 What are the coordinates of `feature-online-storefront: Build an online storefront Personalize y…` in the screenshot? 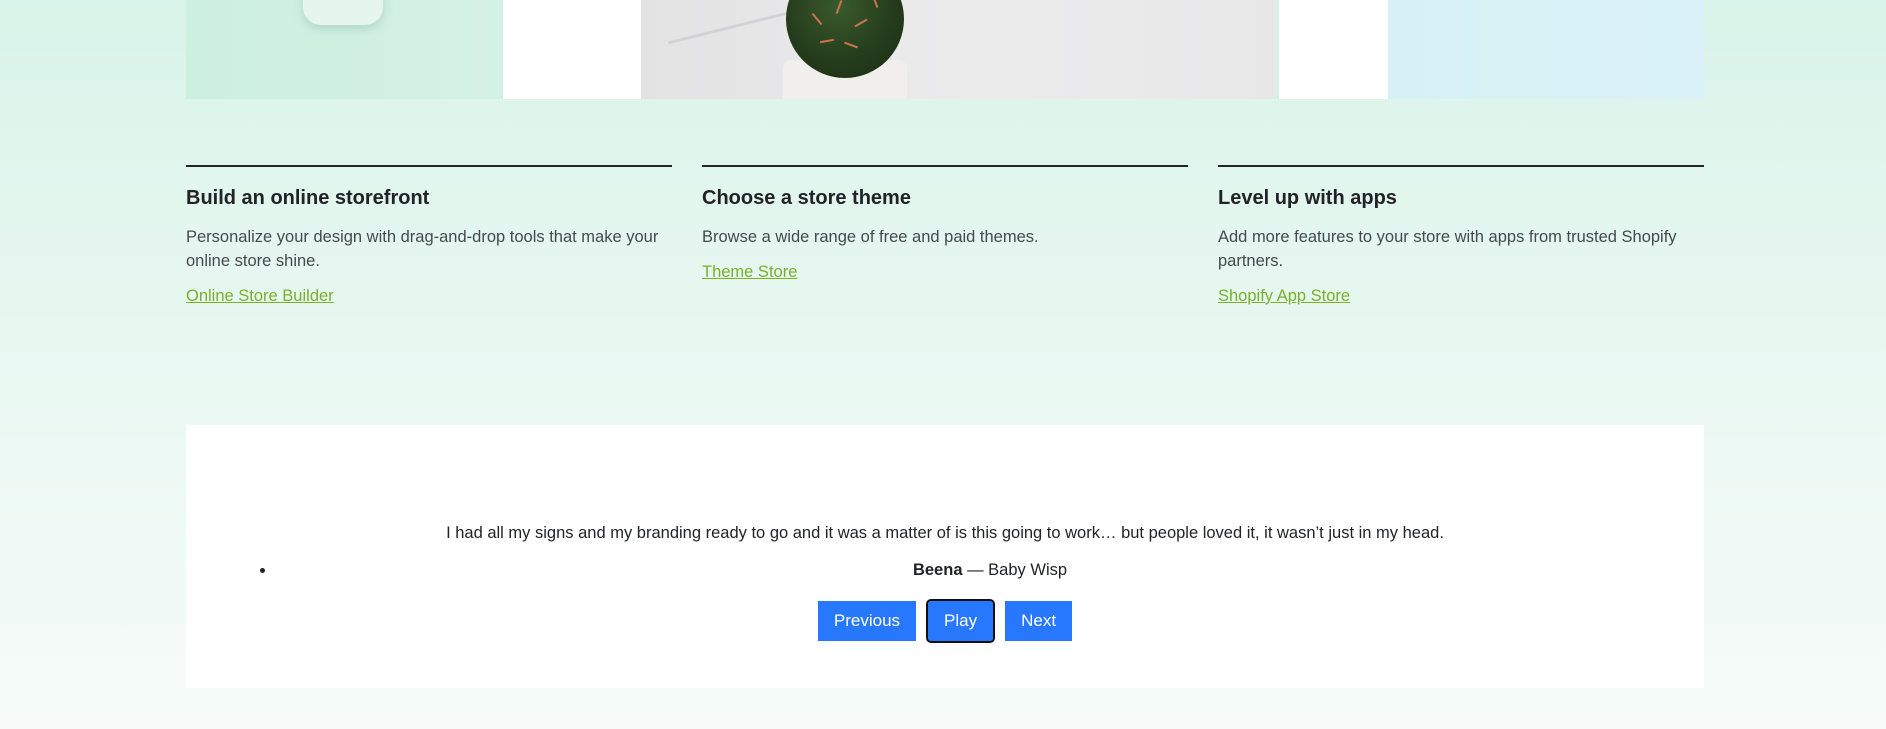 It's located at (429, 235).